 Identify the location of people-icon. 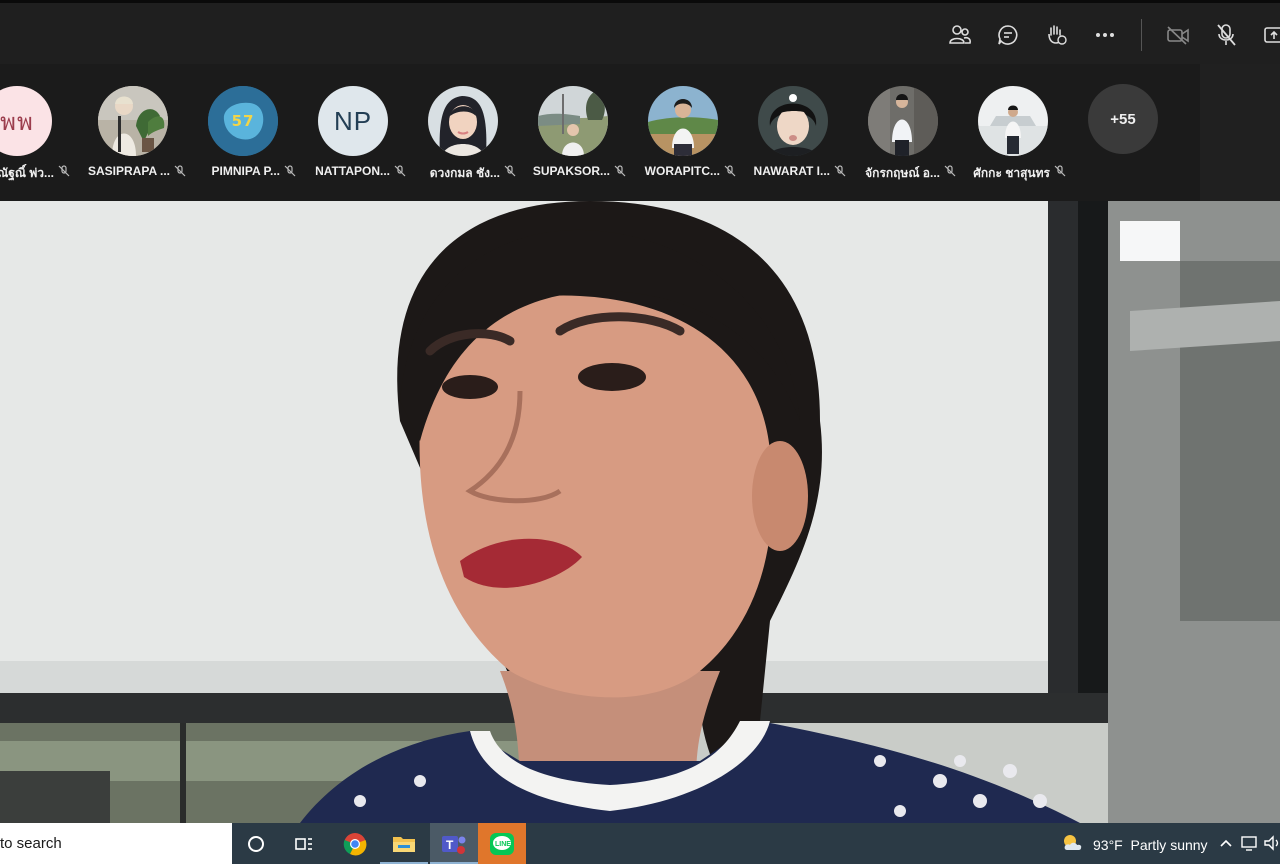
(960, 35).